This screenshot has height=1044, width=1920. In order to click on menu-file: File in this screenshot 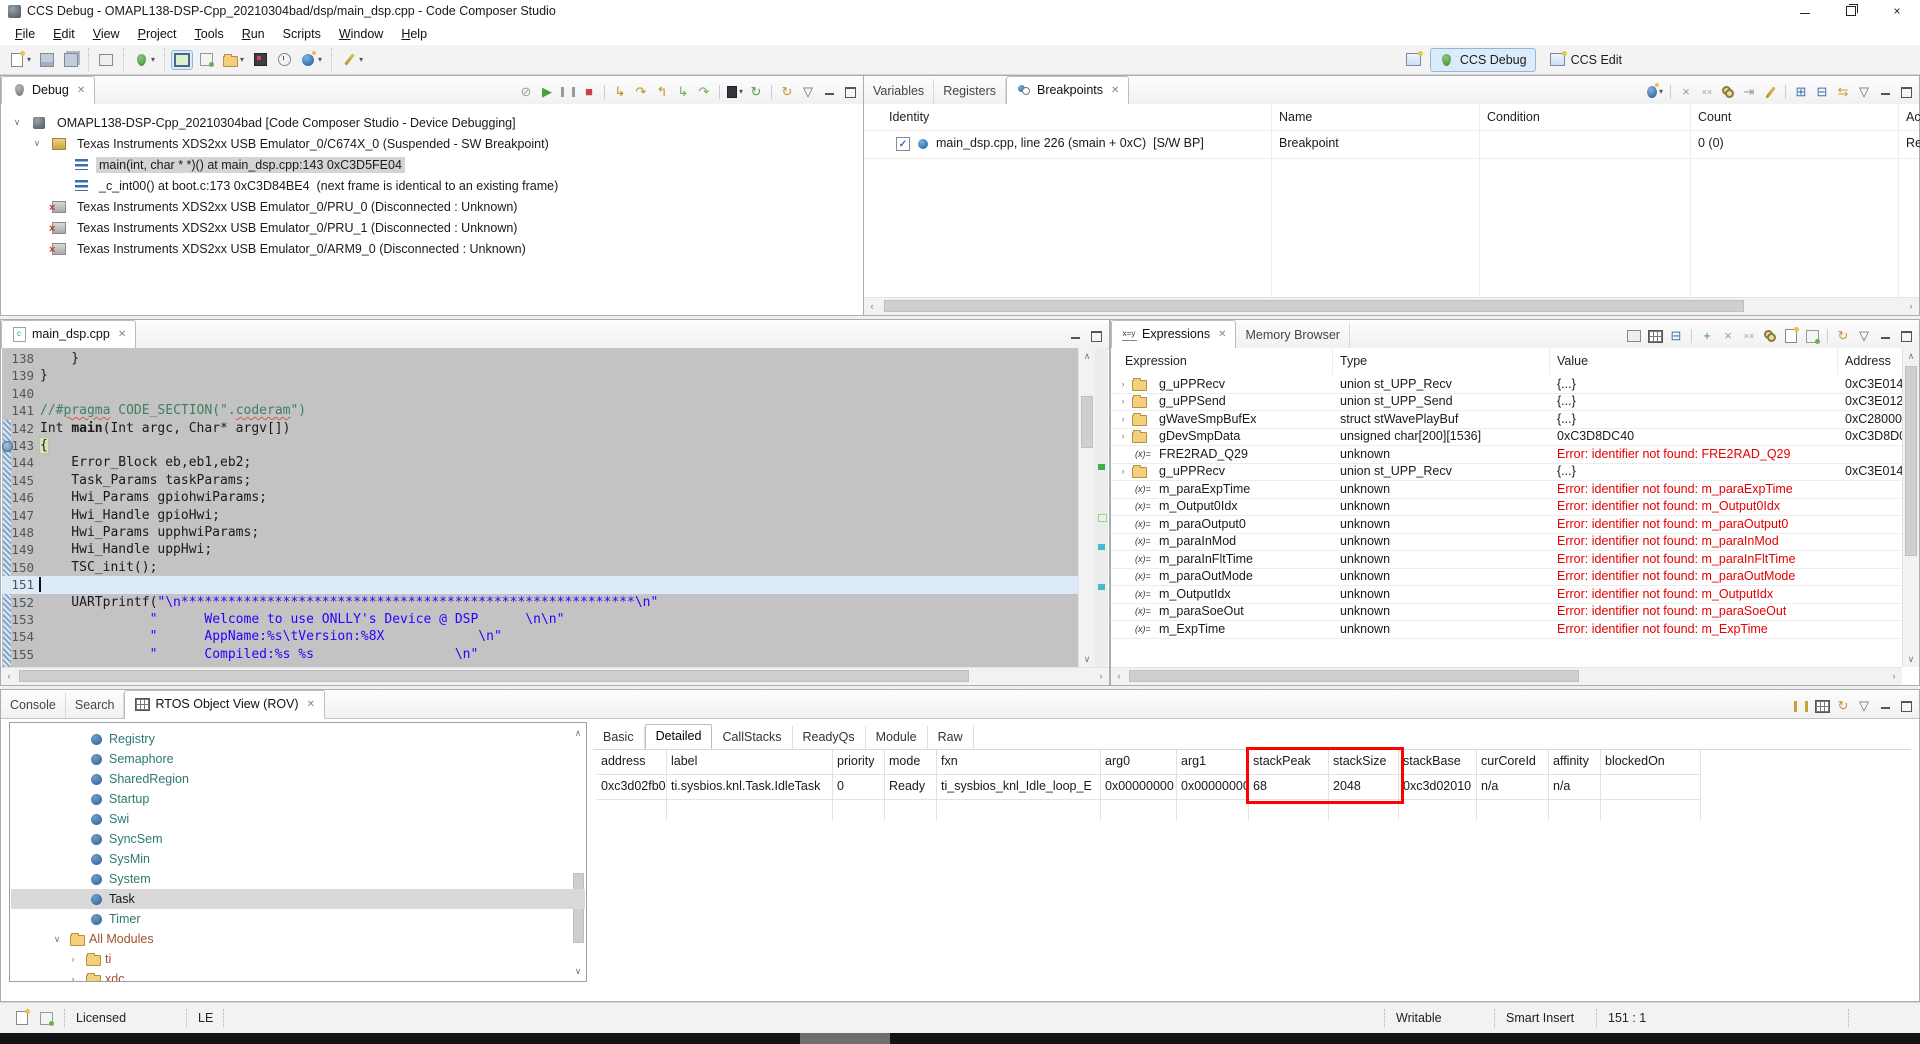, I will do `click(25, 34)`.